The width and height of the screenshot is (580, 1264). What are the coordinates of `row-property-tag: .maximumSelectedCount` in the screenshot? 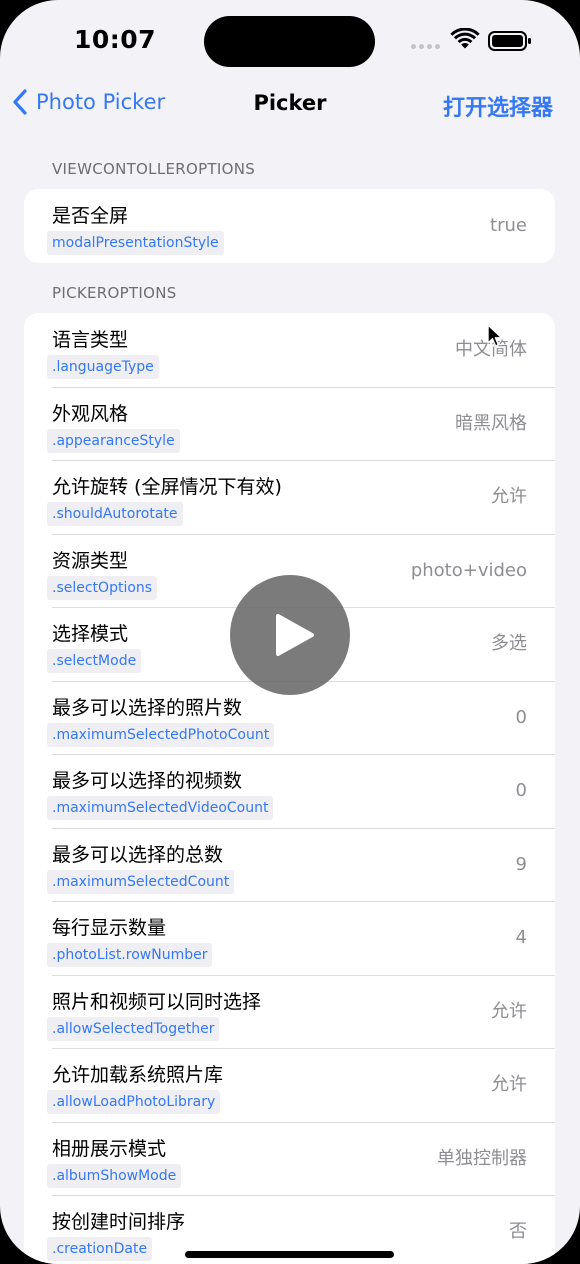 It's located at (141, 881).